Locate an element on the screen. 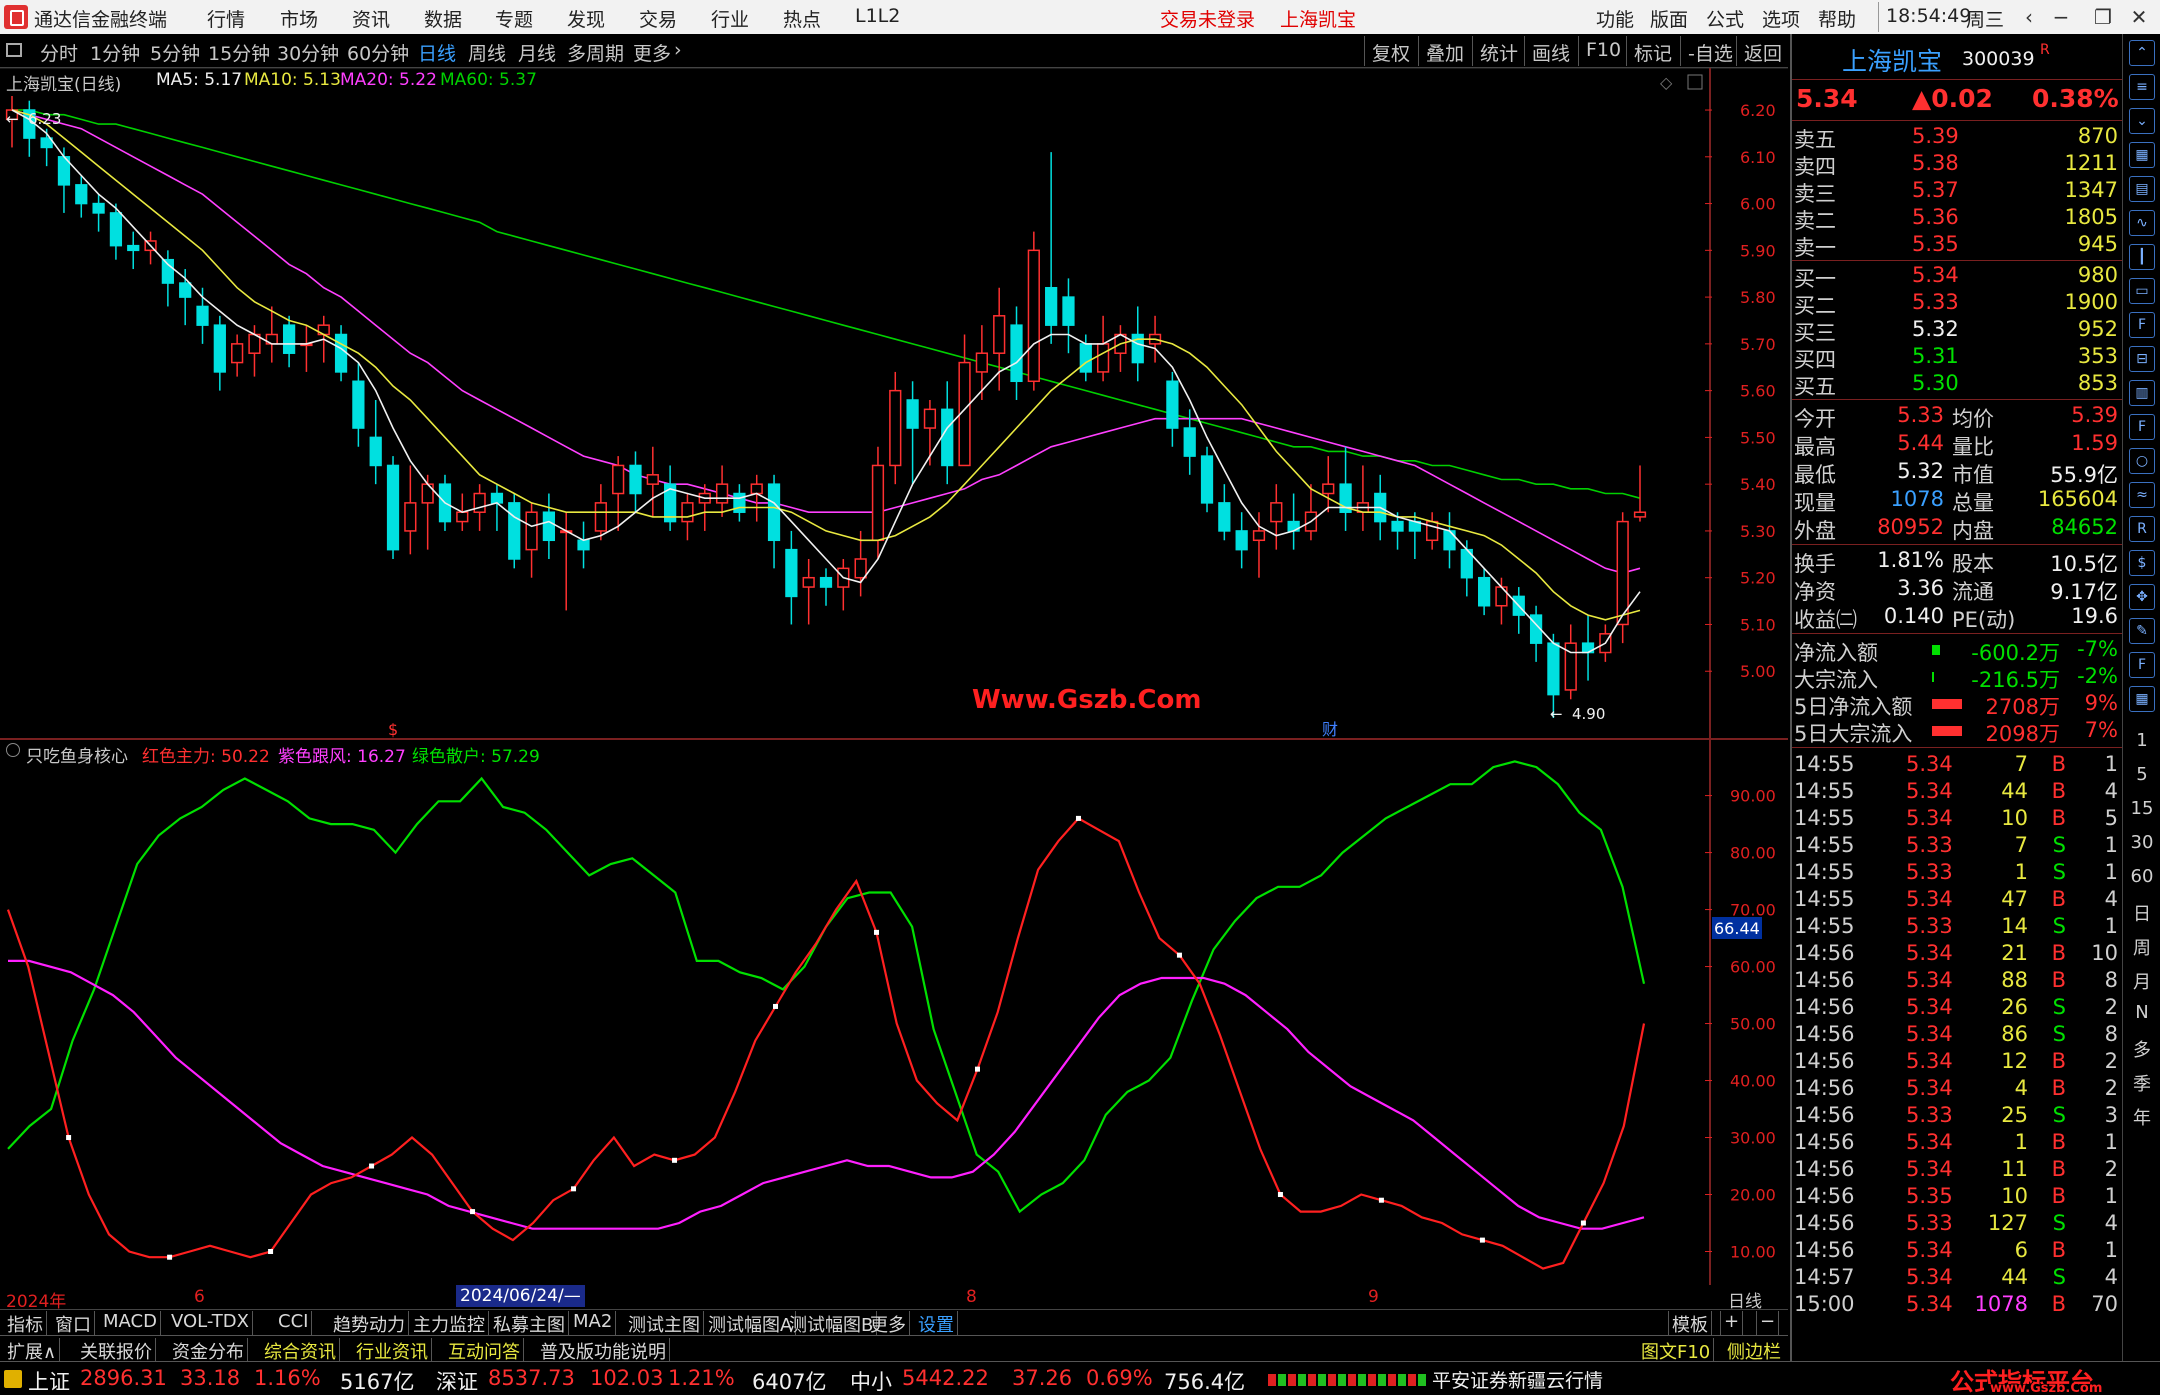 The height and width of the screenshot is (1395, 2160). close-icon: ✕ is located at coordinates (2139, 17).